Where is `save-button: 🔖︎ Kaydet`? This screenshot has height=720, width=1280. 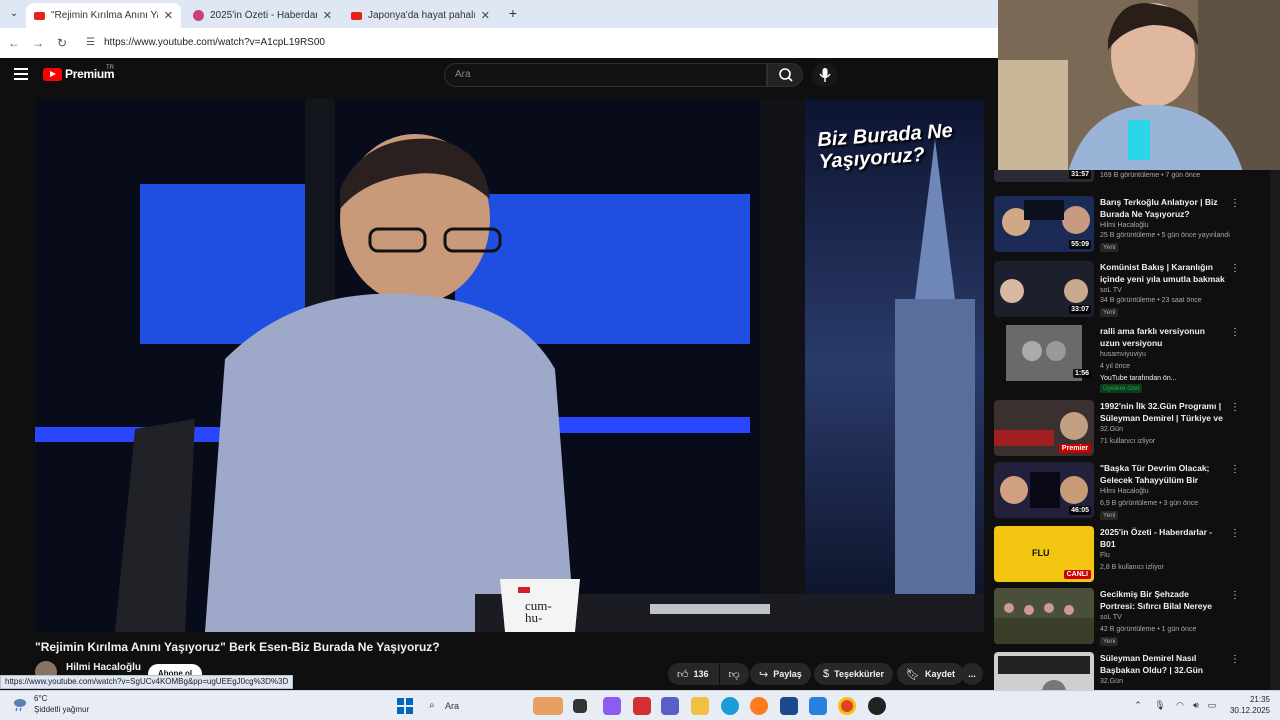
save-button: 🔖︎ Kaydet is located at coordinates (930, 674).